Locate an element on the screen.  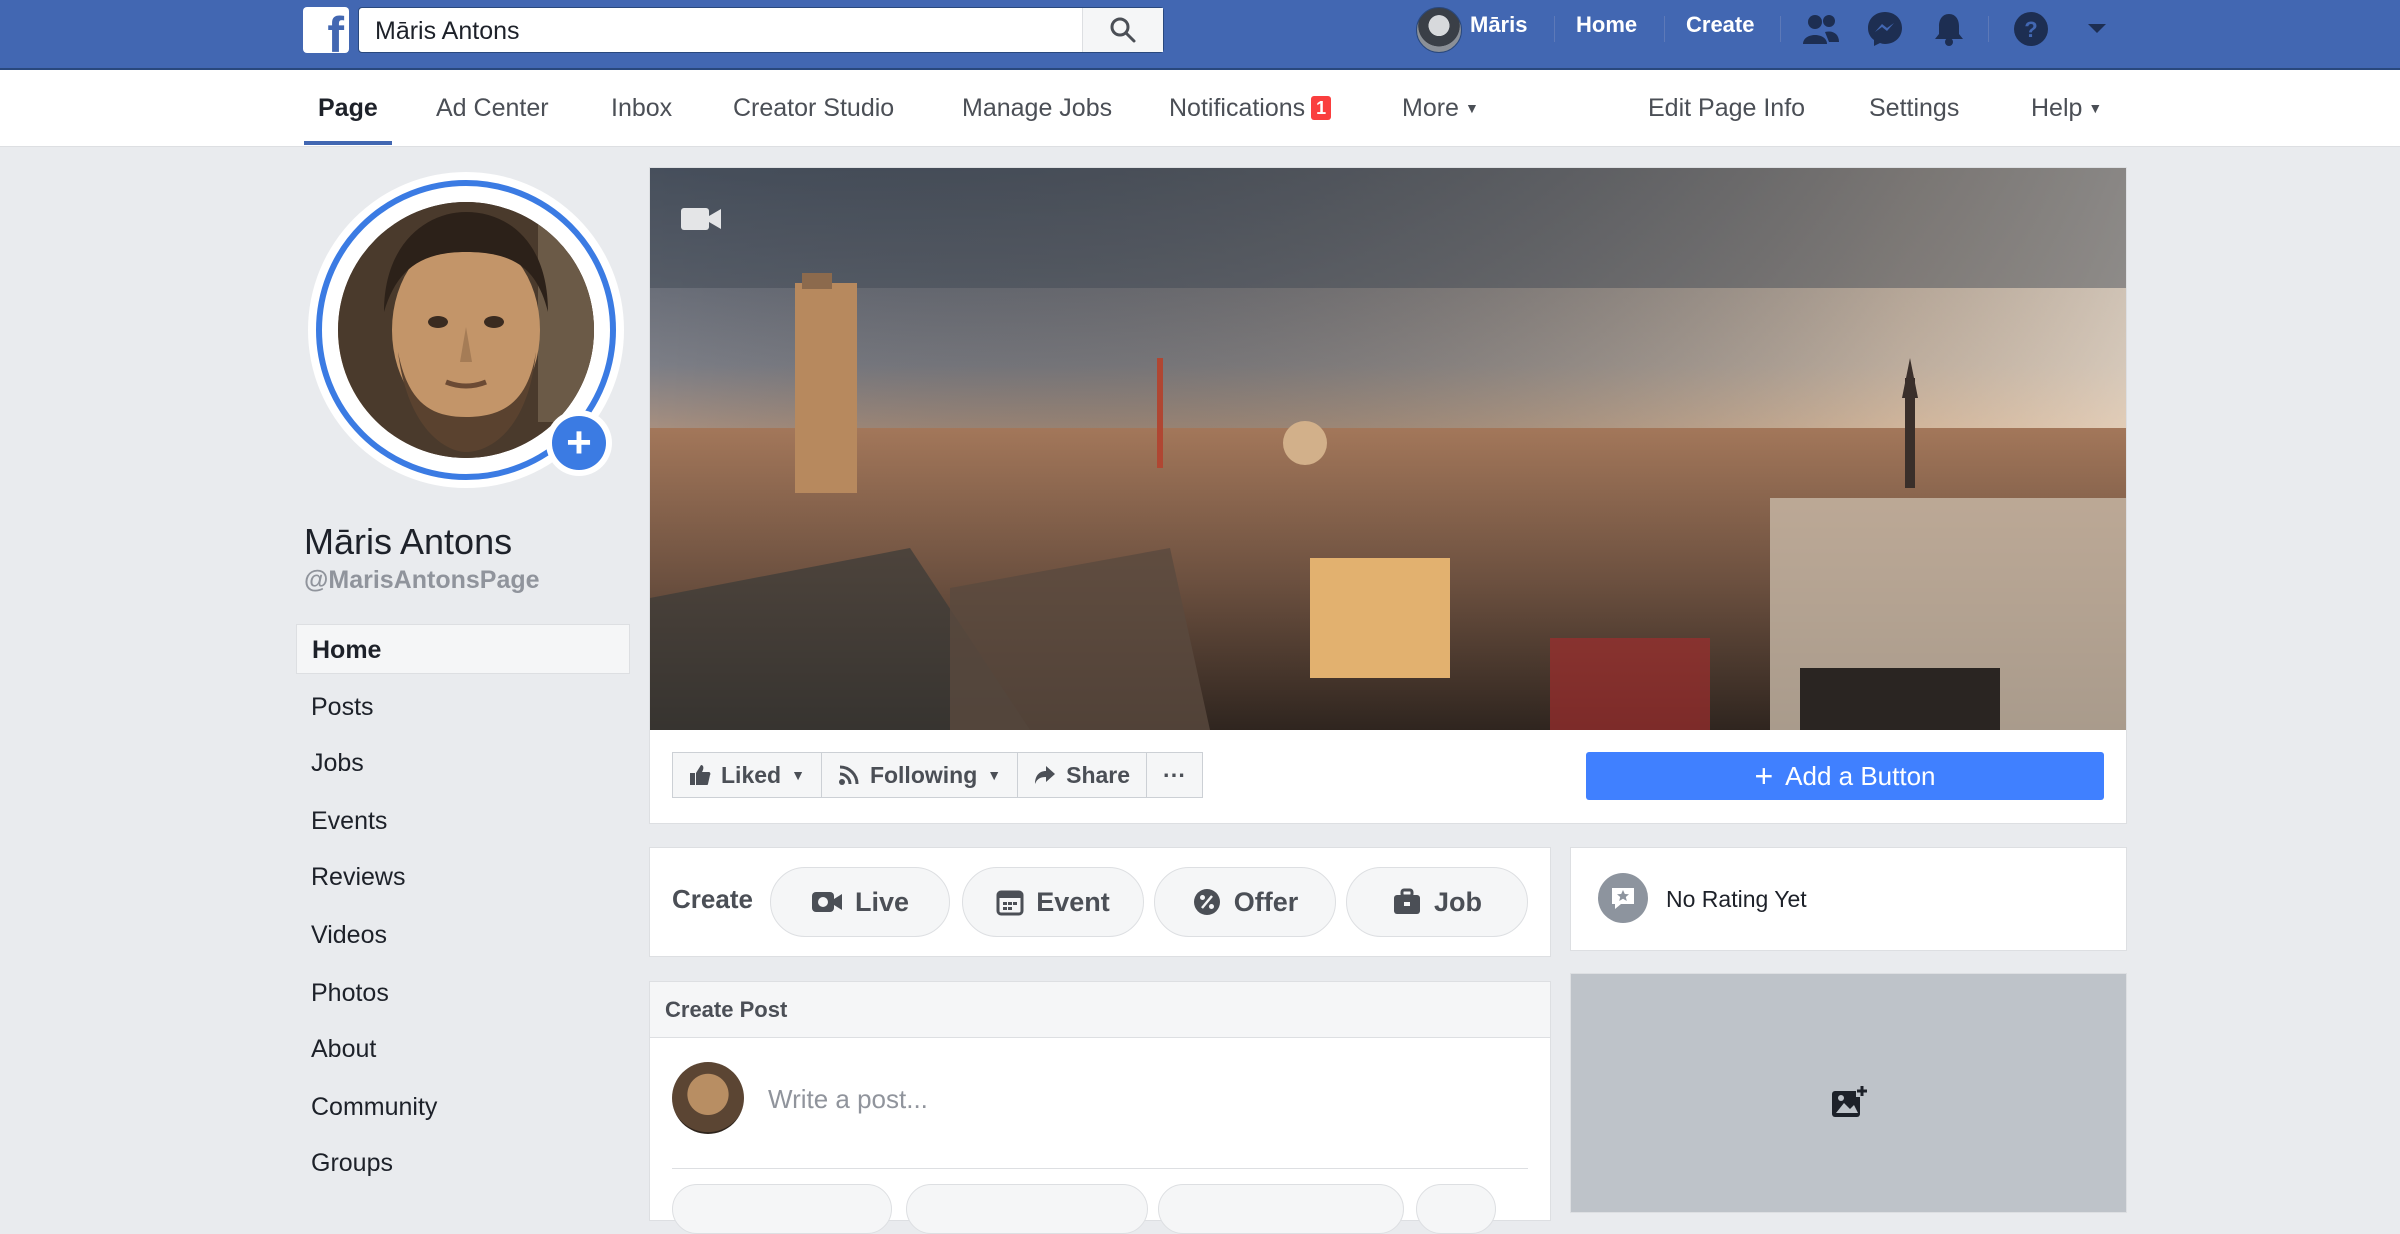
review-star-icon is located at coordinates (1623, 898).